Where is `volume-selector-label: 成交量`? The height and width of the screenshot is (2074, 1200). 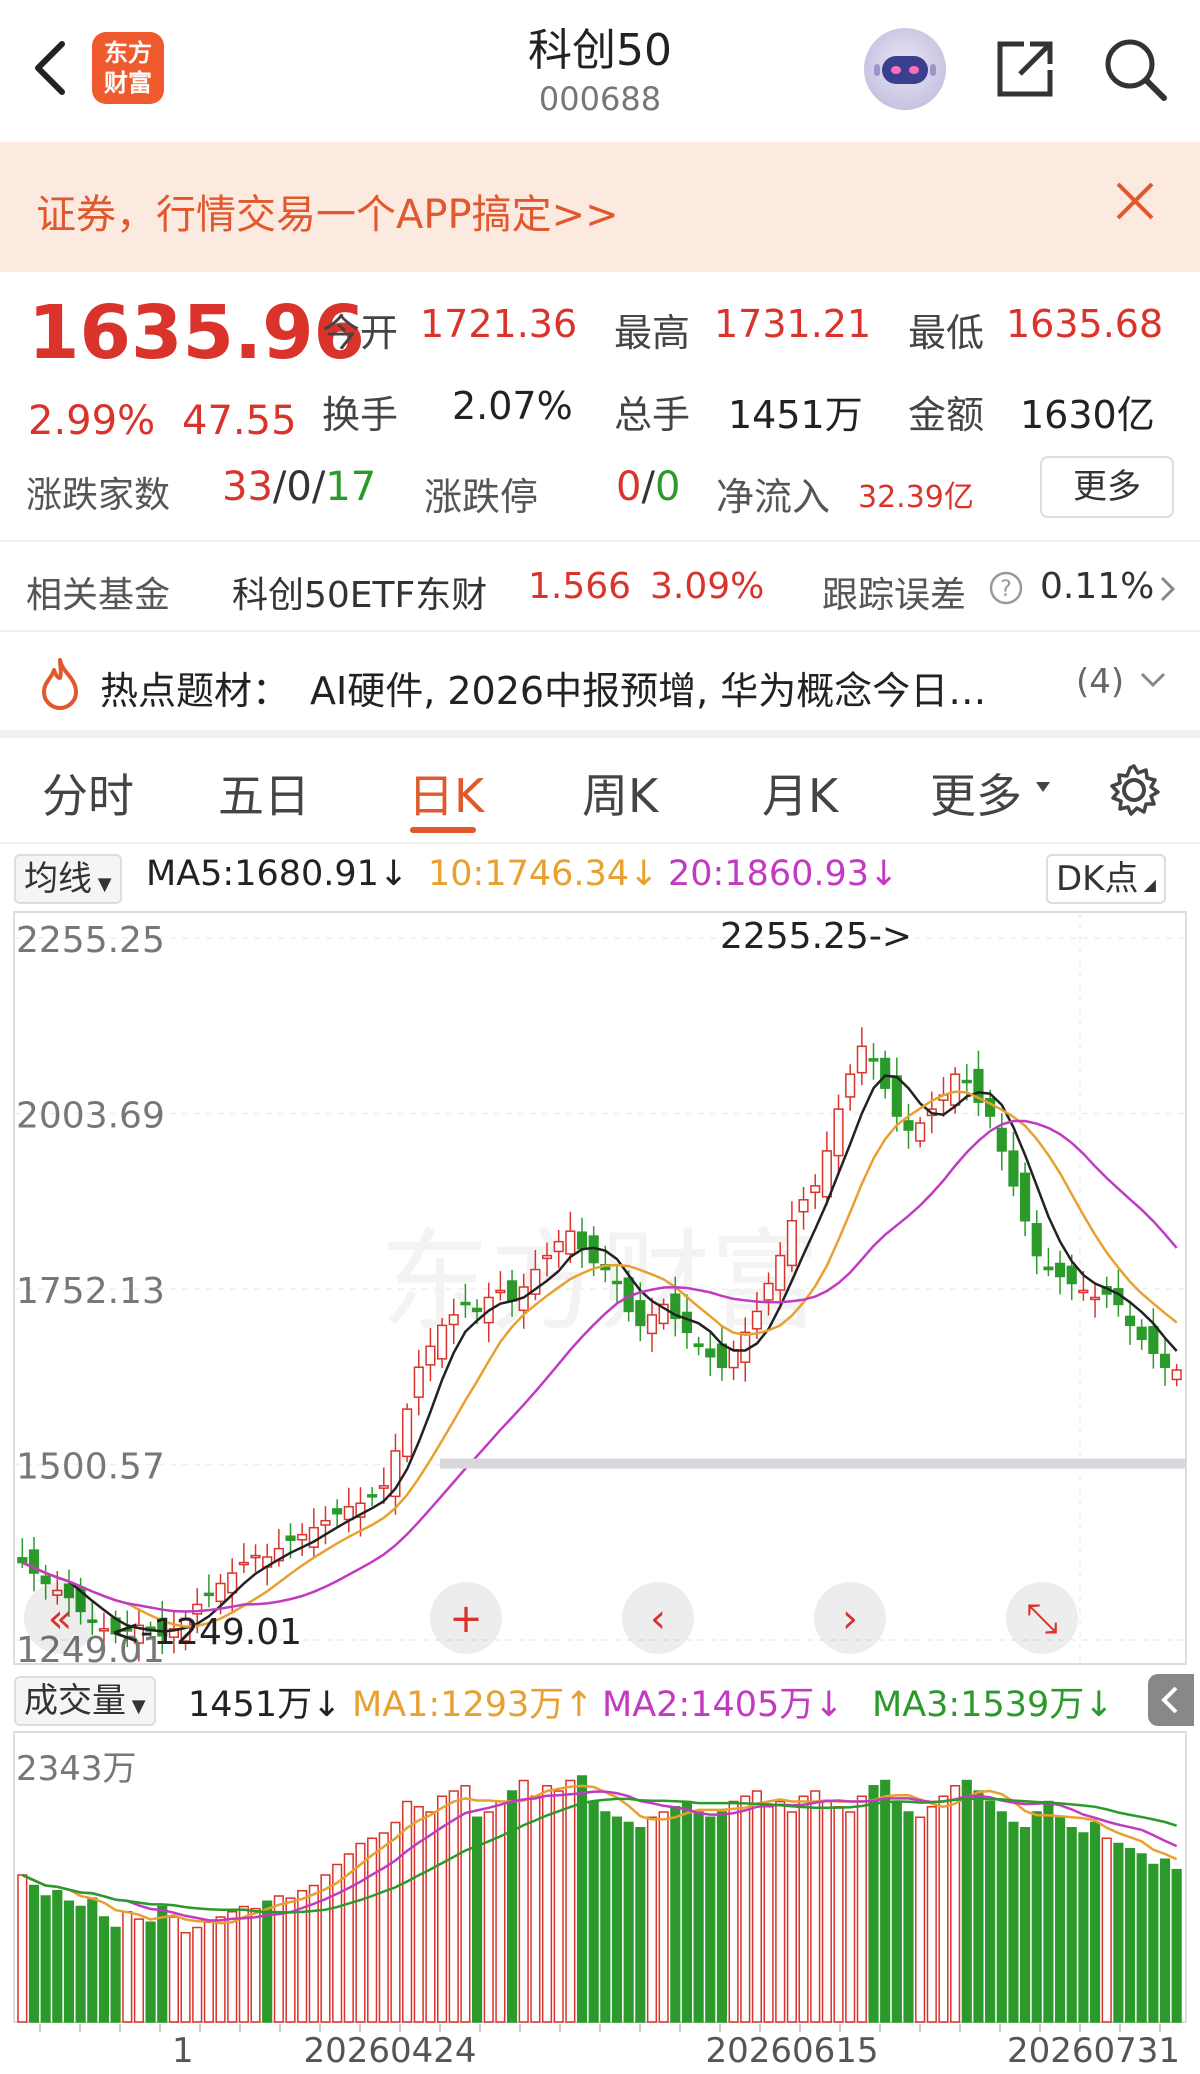
volume-selector-label: 成交量 is located at coordinates (75, 1701).